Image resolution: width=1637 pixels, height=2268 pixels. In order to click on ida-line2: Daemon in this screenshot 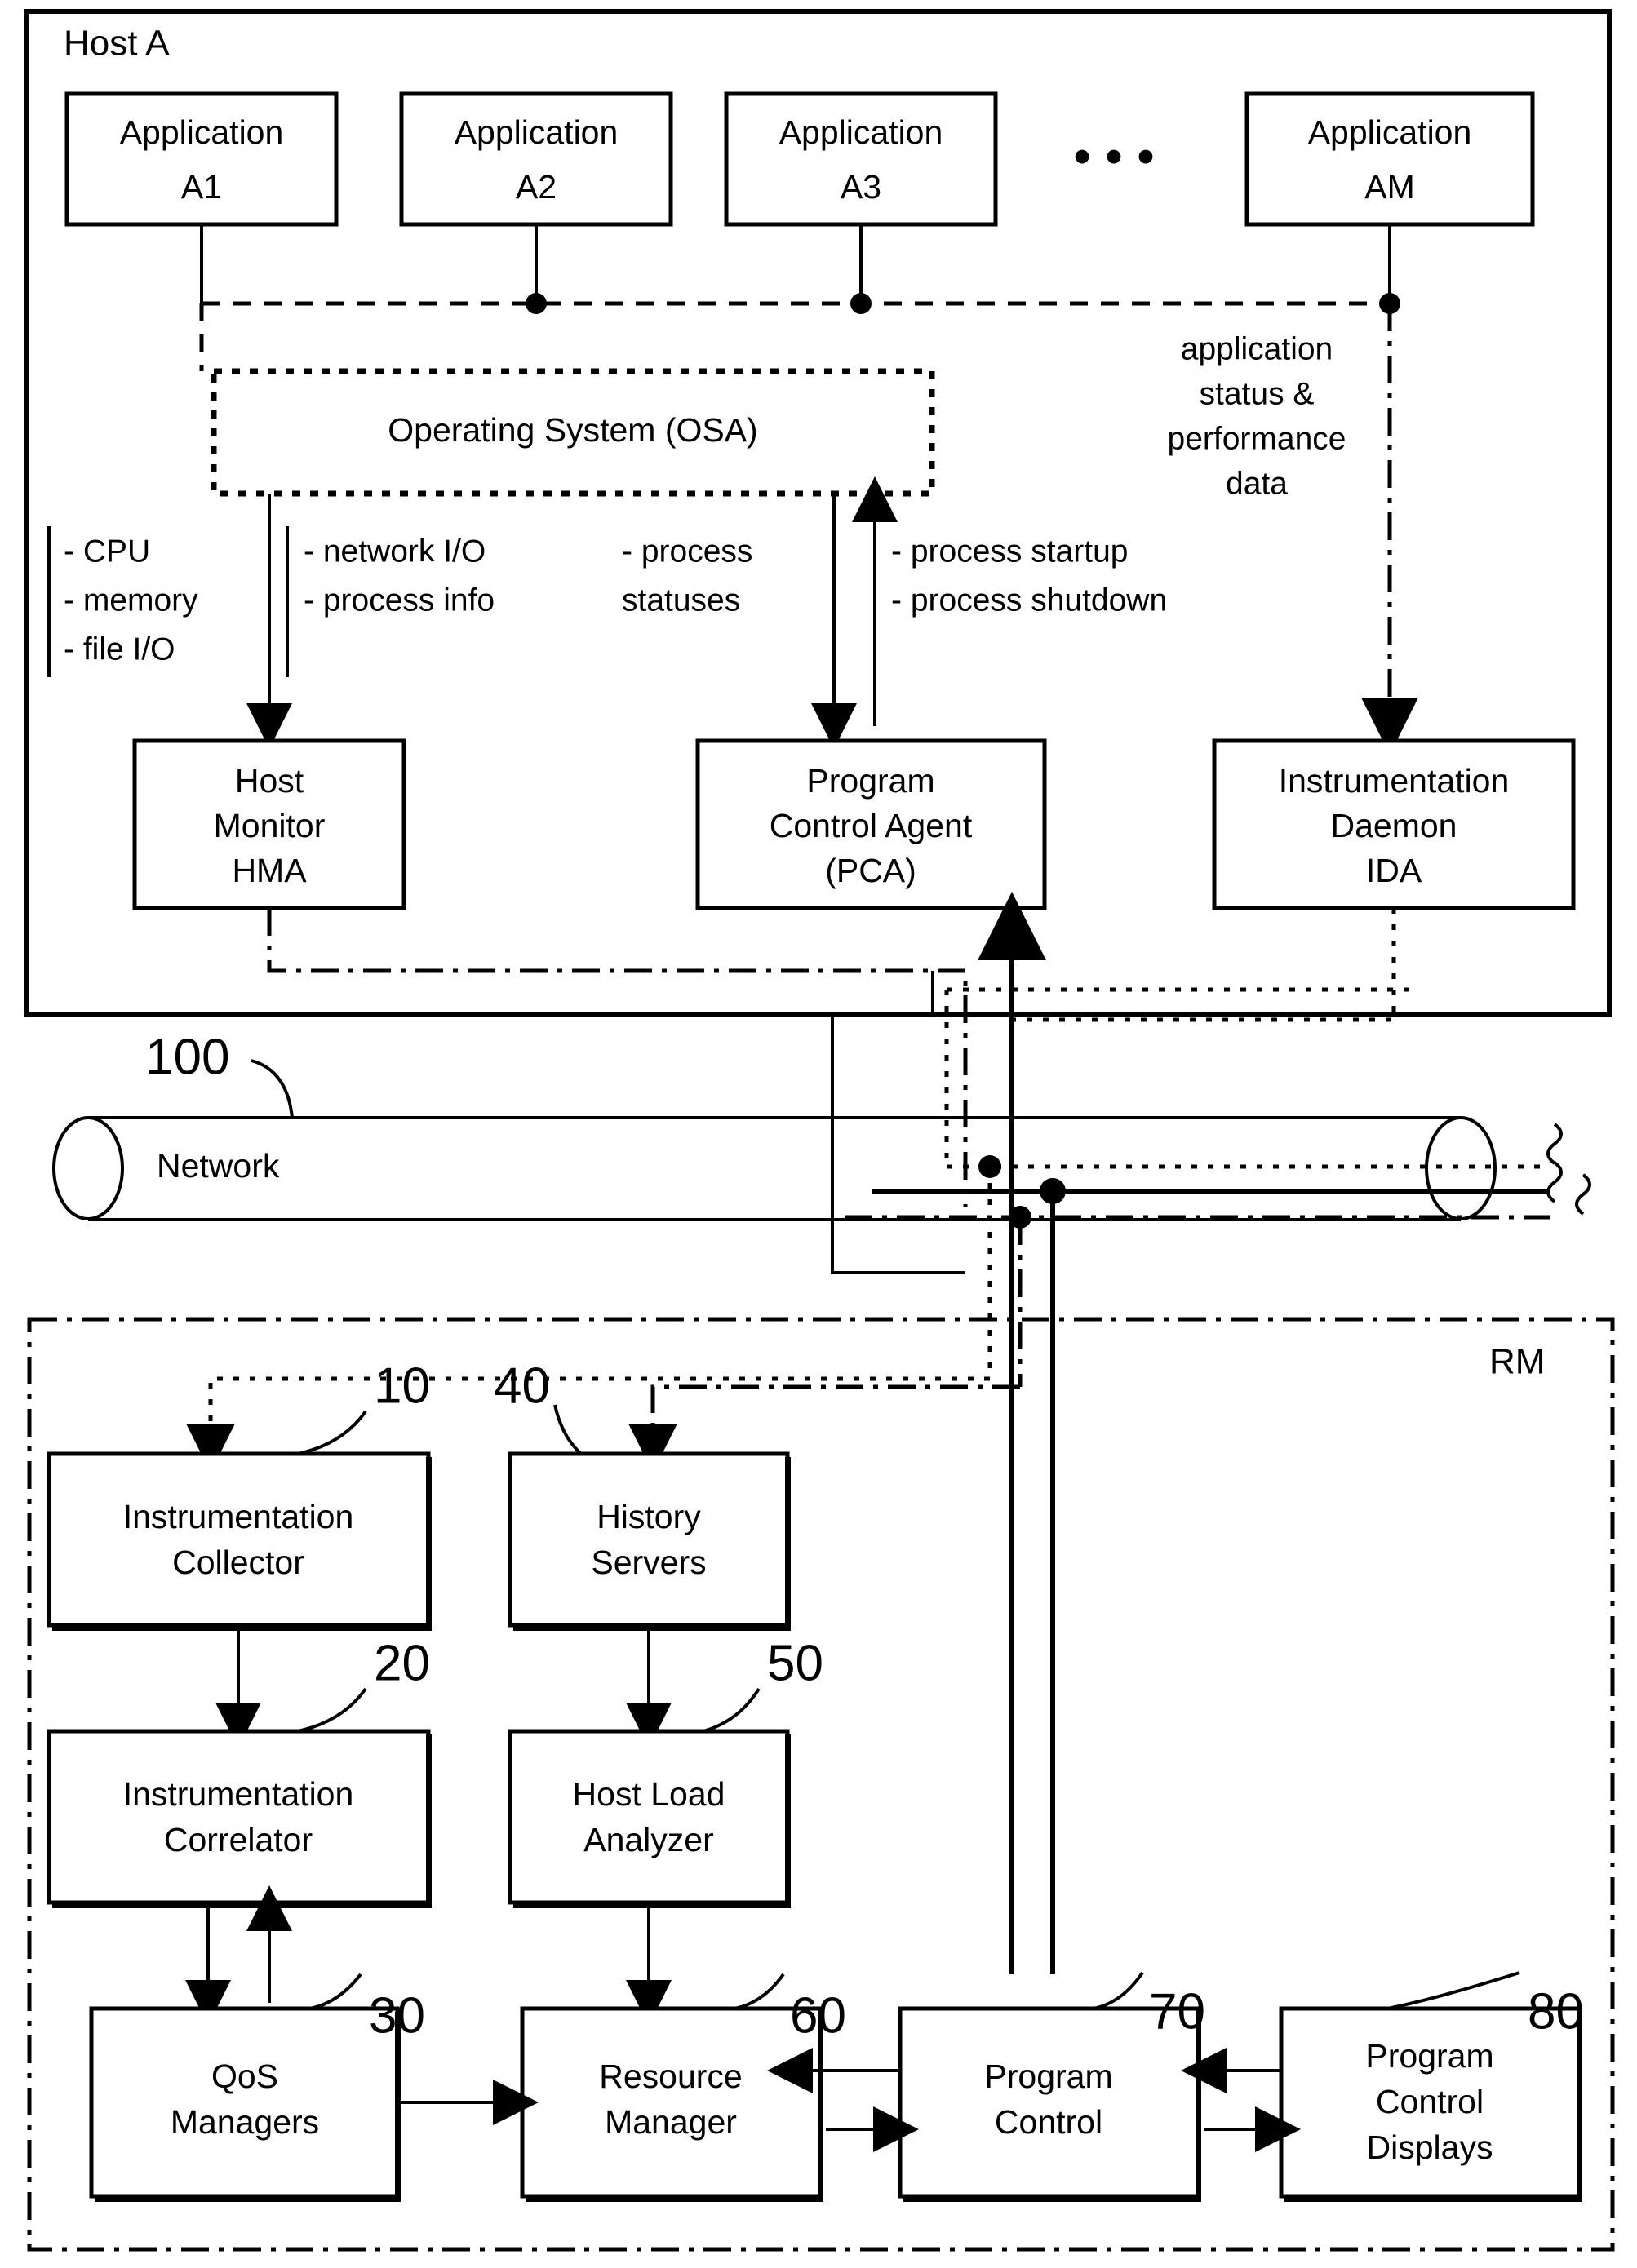, I will do `click(1394, 825)`.